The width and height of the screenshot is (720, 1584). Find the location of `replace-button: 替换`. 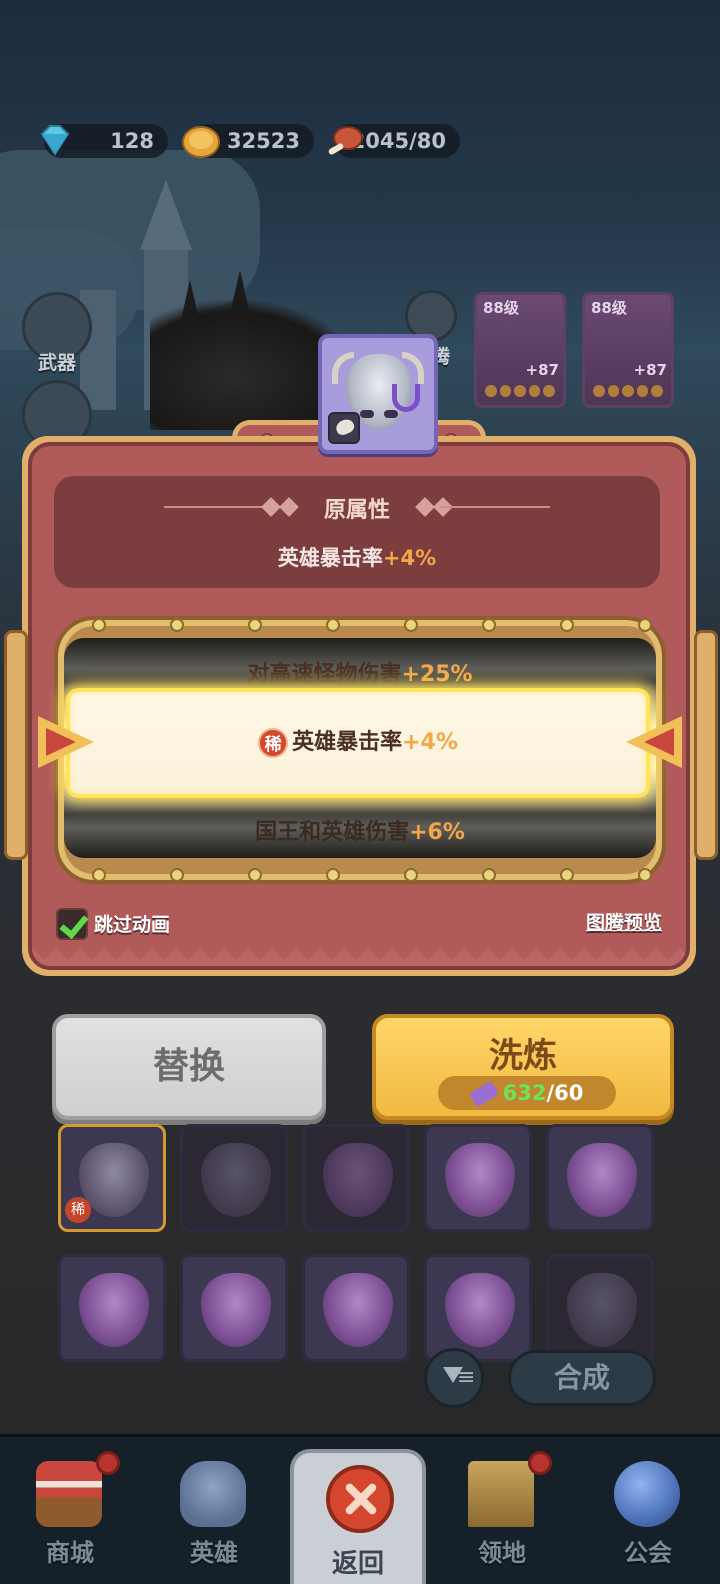

replace-button: 替换 is located at coordinates (189, 1067).